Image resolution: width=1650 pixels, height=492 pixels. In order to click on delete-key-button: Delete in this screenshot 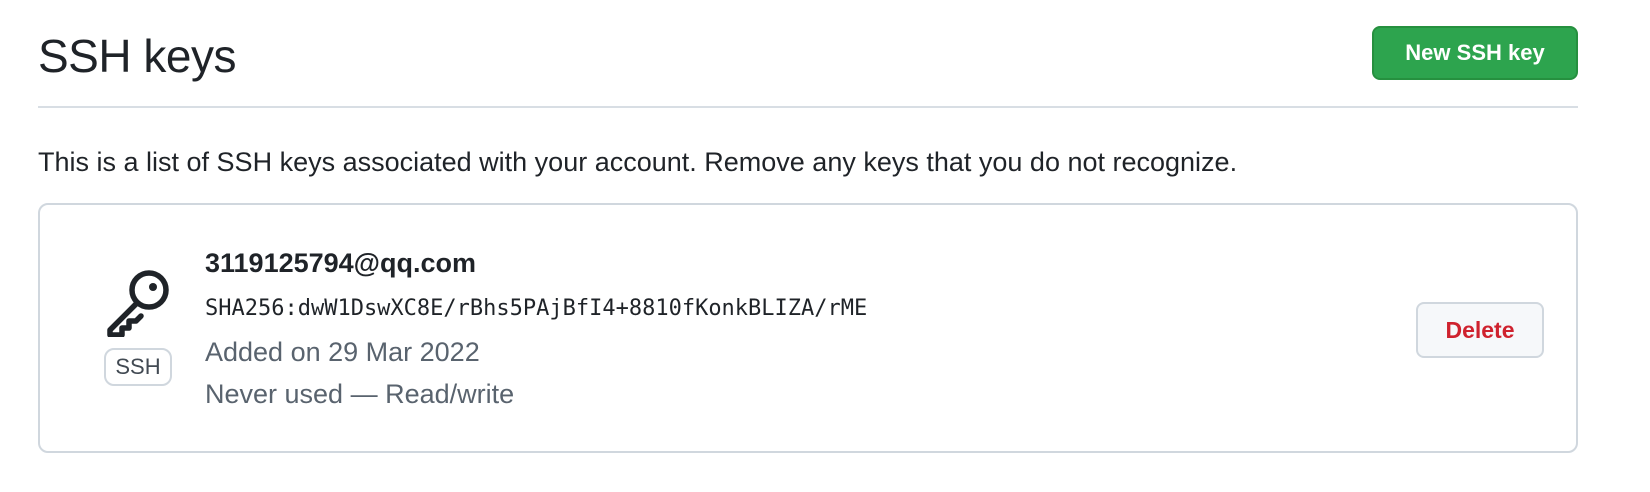, I will do `click(1480, 330)`.